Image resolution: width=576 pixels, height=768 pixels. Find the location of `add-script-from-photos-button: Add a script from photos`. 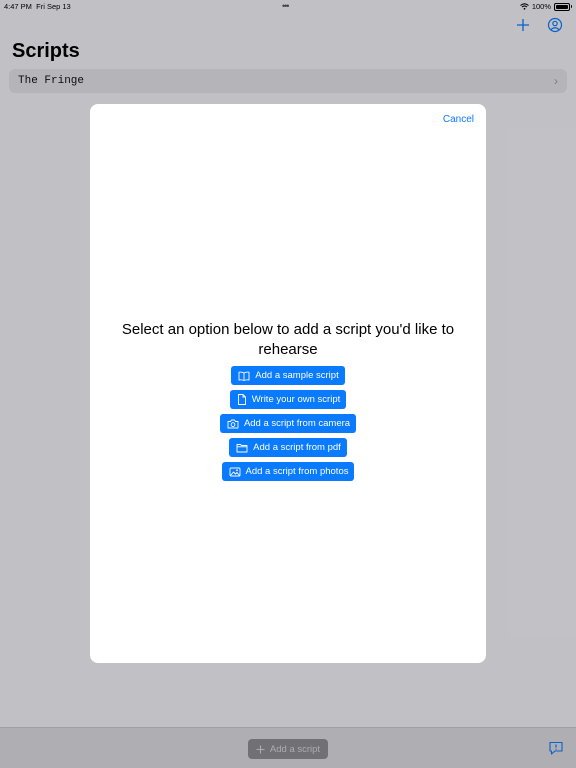

add-script-from-photos-button: Add a script from photos is located at coordinates (288, 471).